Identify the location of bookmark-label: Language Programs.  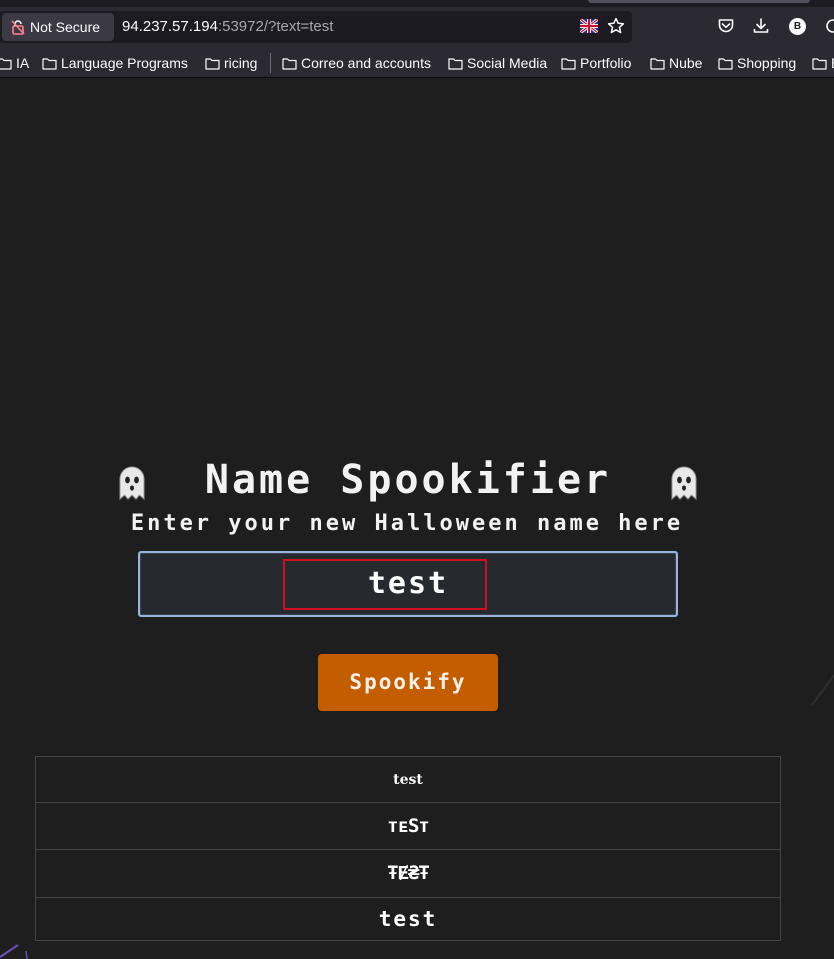
(124, 63).